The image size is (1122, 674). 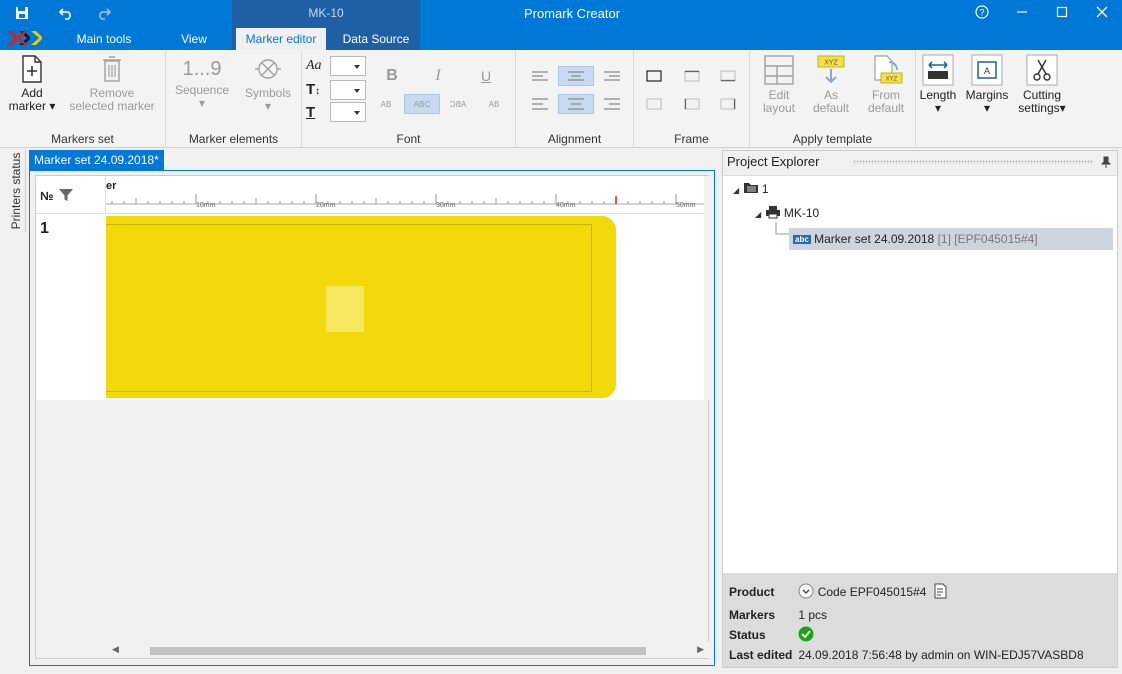 What do you see at coordinates (386, 104) in the screenshot?
I see `text-rotate-left-button: AB` at bounding box center [386, 104].